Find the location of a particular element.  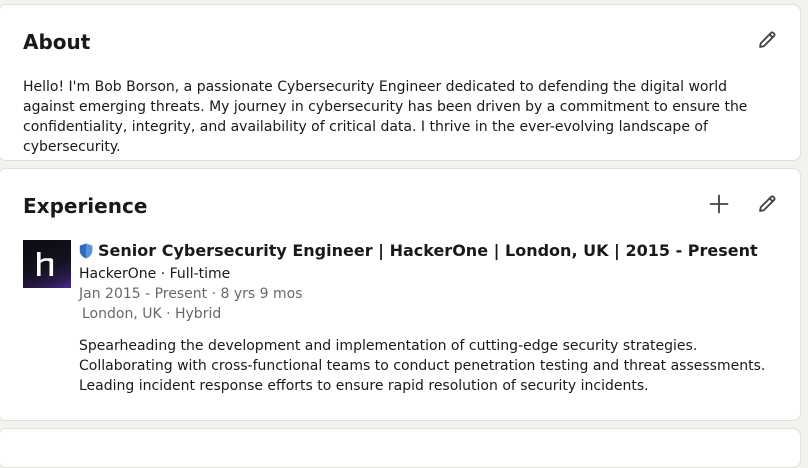

edit-about-button is located at coordinates (767, 40).